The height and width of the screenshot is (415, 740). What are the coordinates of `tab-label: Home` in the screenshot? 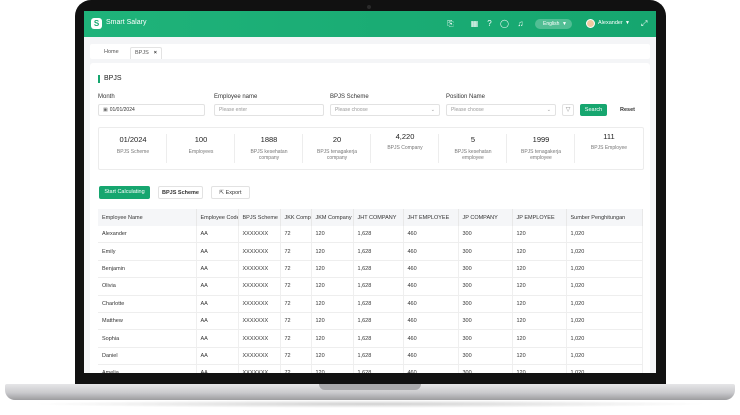 It's located at (111, 52).